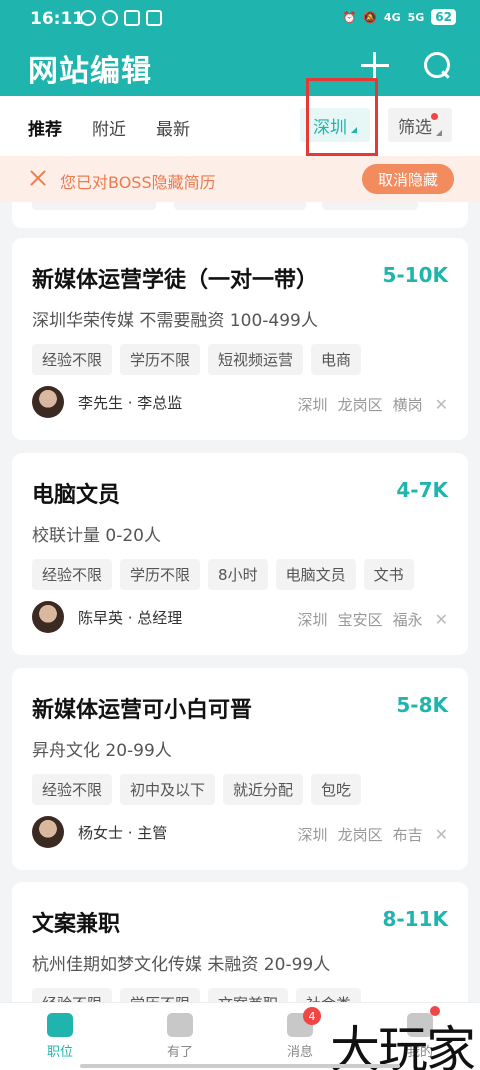  Describe the element at coordinates (415, 919) in the screenshot. I see `job-salary: 8-11K` at that location.